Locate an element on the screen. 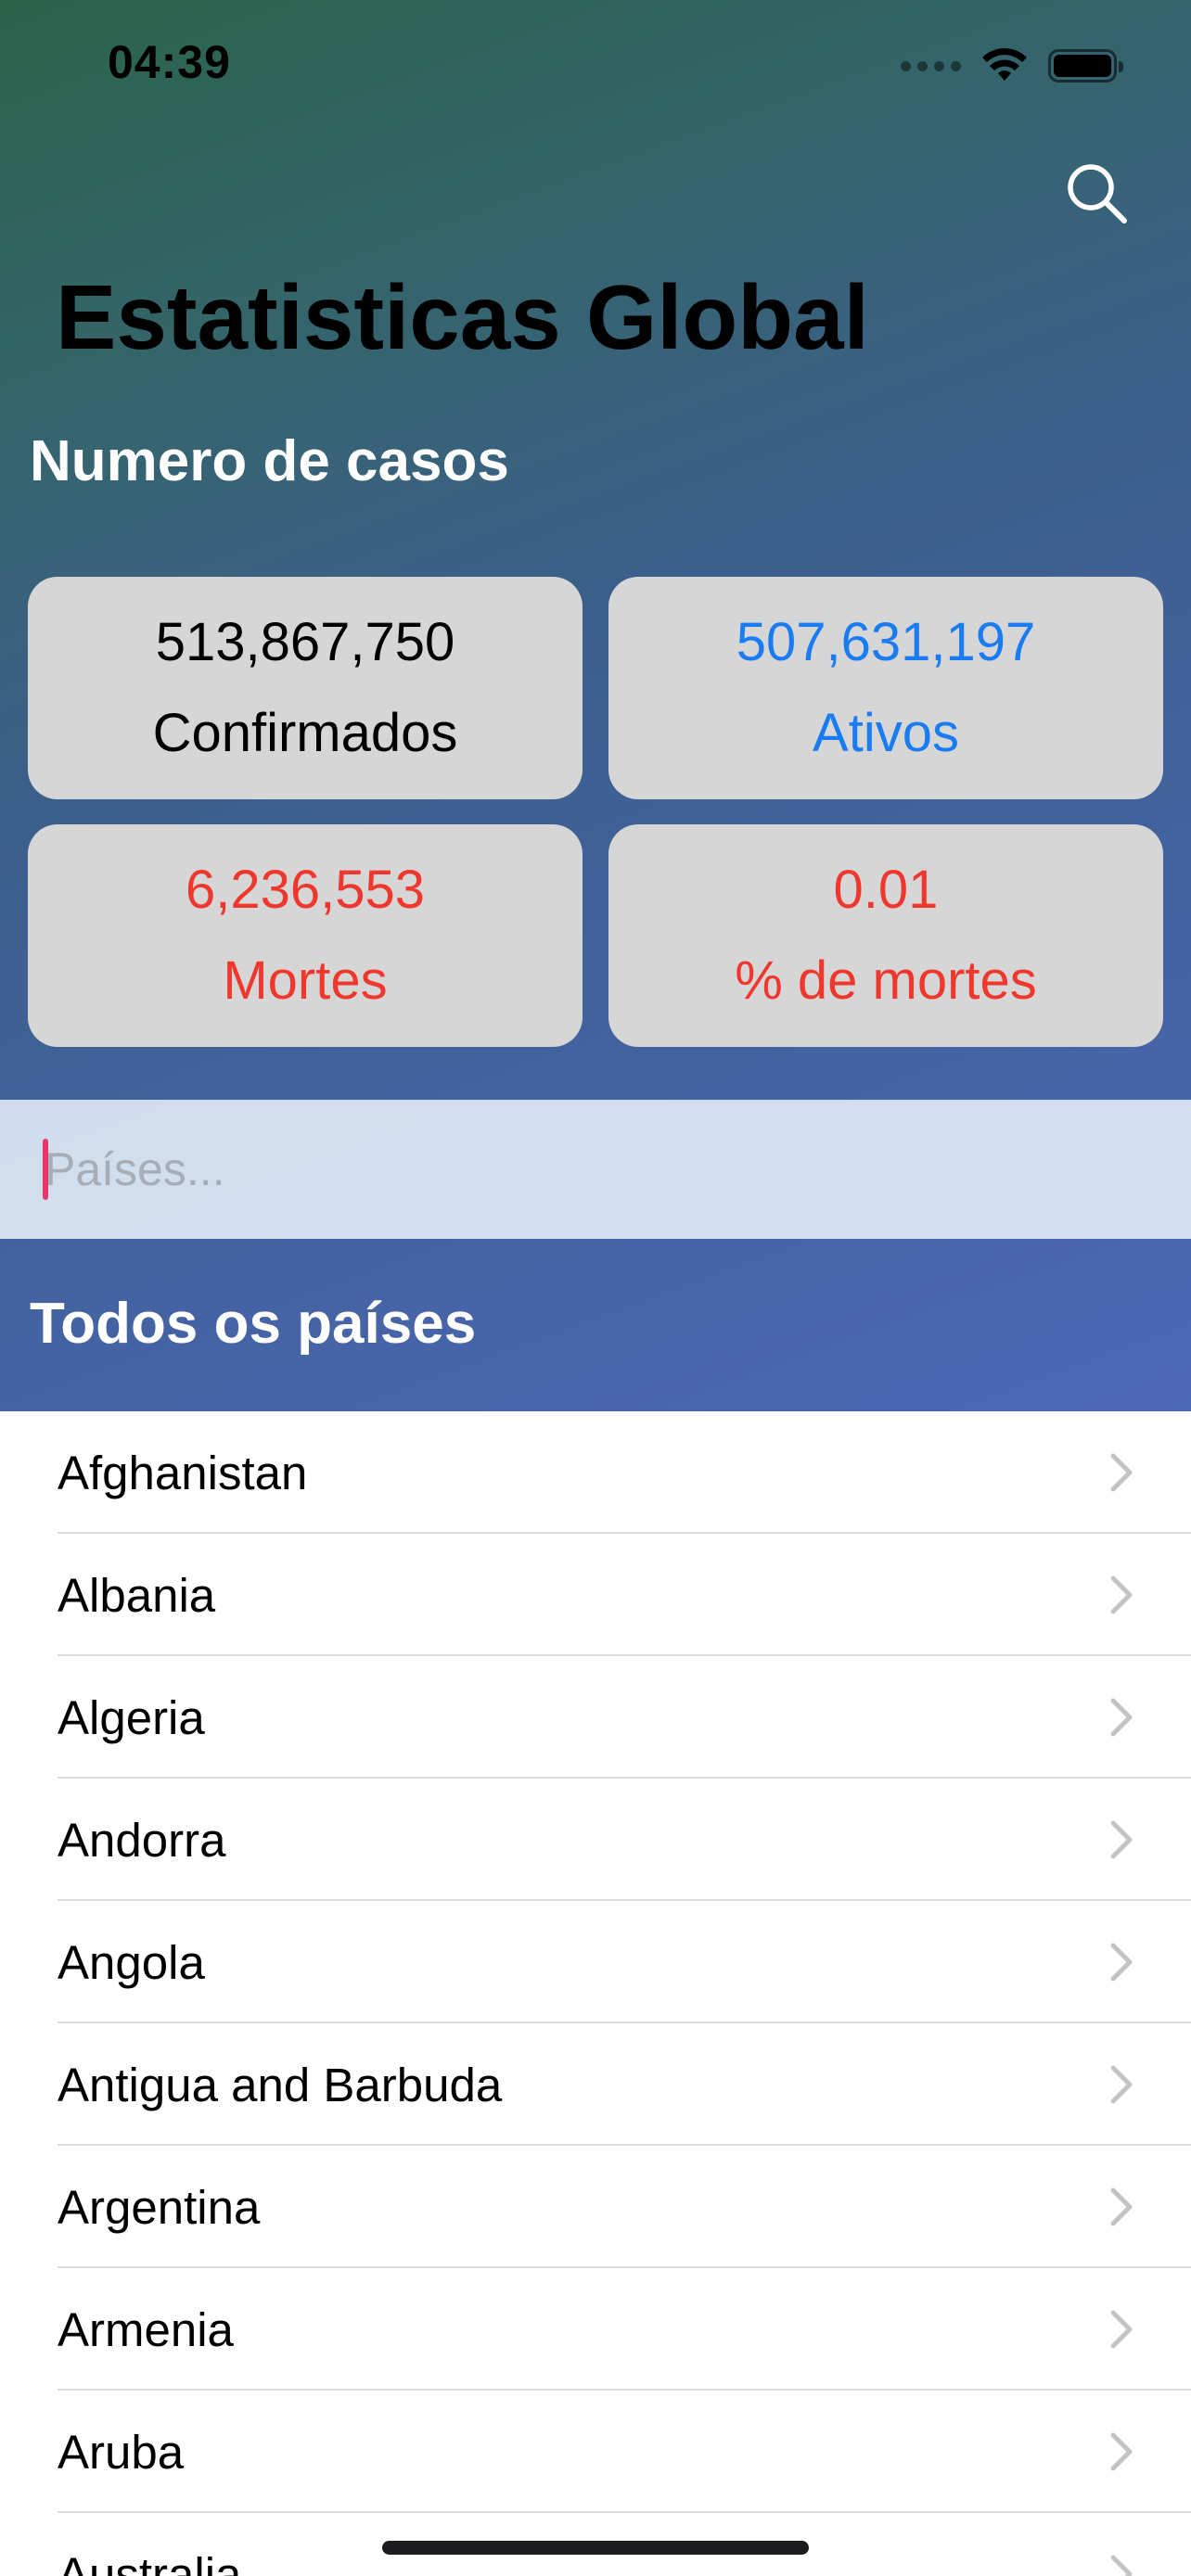 The height and width of the screenshot is (2576, 1191). country-name: Albania is located at coordinates (137, 1595).